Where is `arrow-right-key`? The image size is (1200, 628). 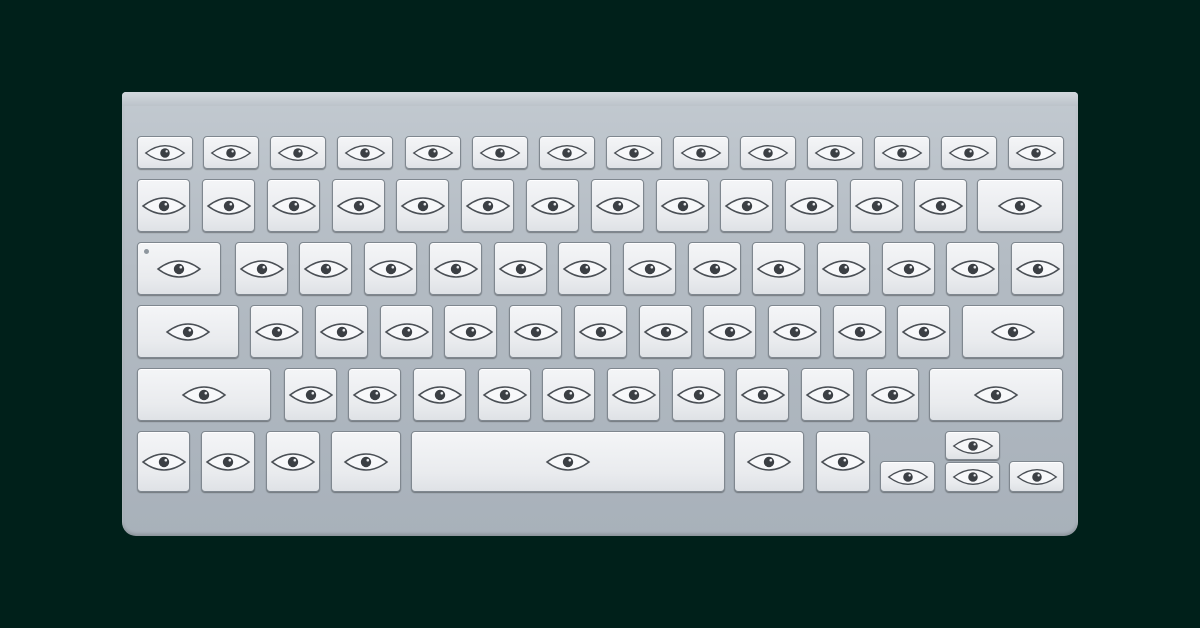
arrow-right-key is located at coordinates (1036, 476).